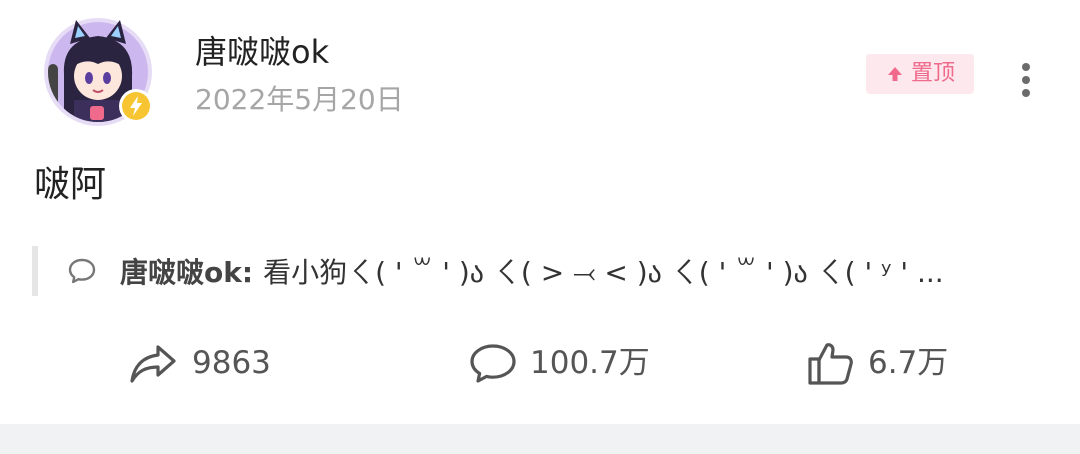 This screenshot has width=1080, height=454. I want to click on more-vertical-icon, so click(1026, 80).